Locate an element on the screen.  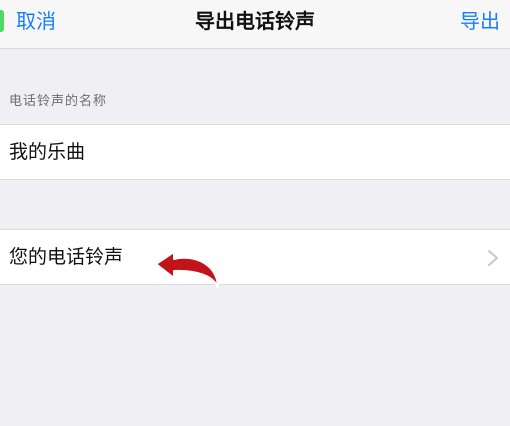
page-title: 导出电话铃声 is located at coordinates (255, 21).